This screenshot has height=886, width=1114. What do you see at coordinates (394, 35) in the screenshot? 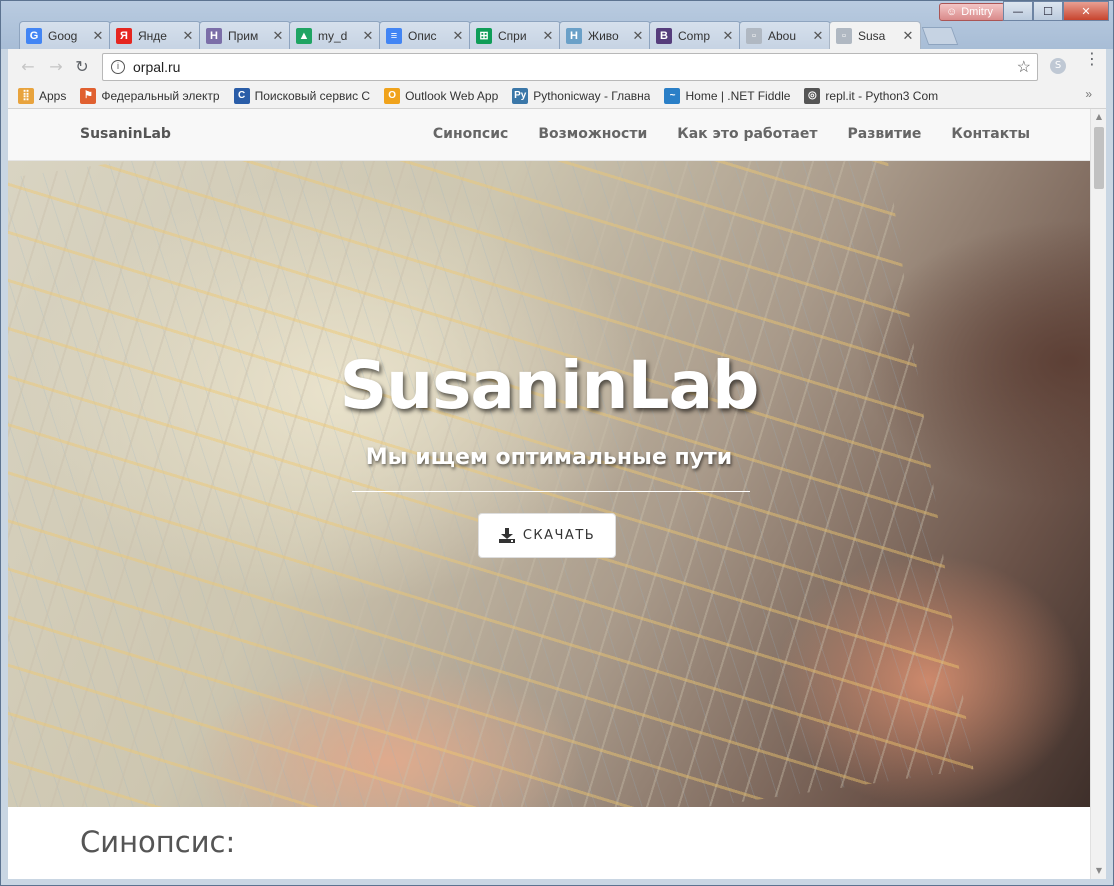
I see `google-docs-icon: ≡` at bounding box center [394, 35].